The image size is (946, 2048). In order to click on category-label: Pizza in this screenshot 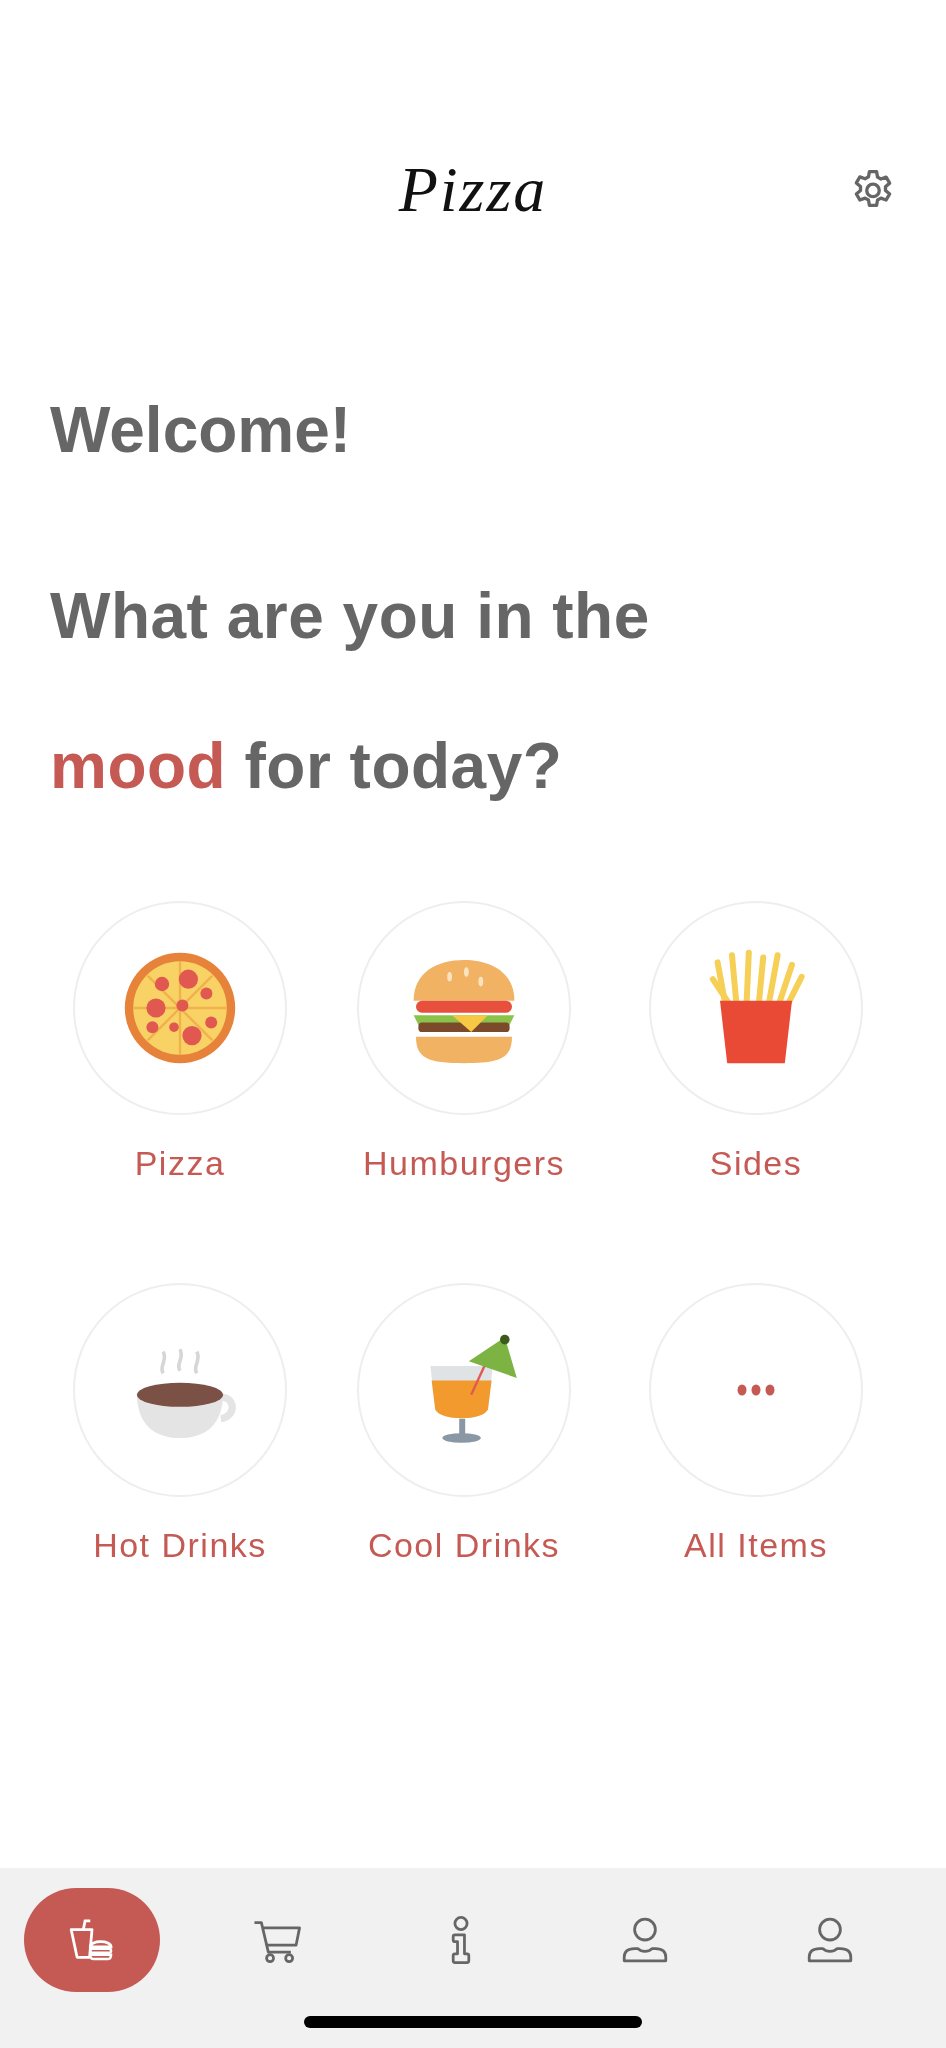, I will do `click(180, 1163)`.